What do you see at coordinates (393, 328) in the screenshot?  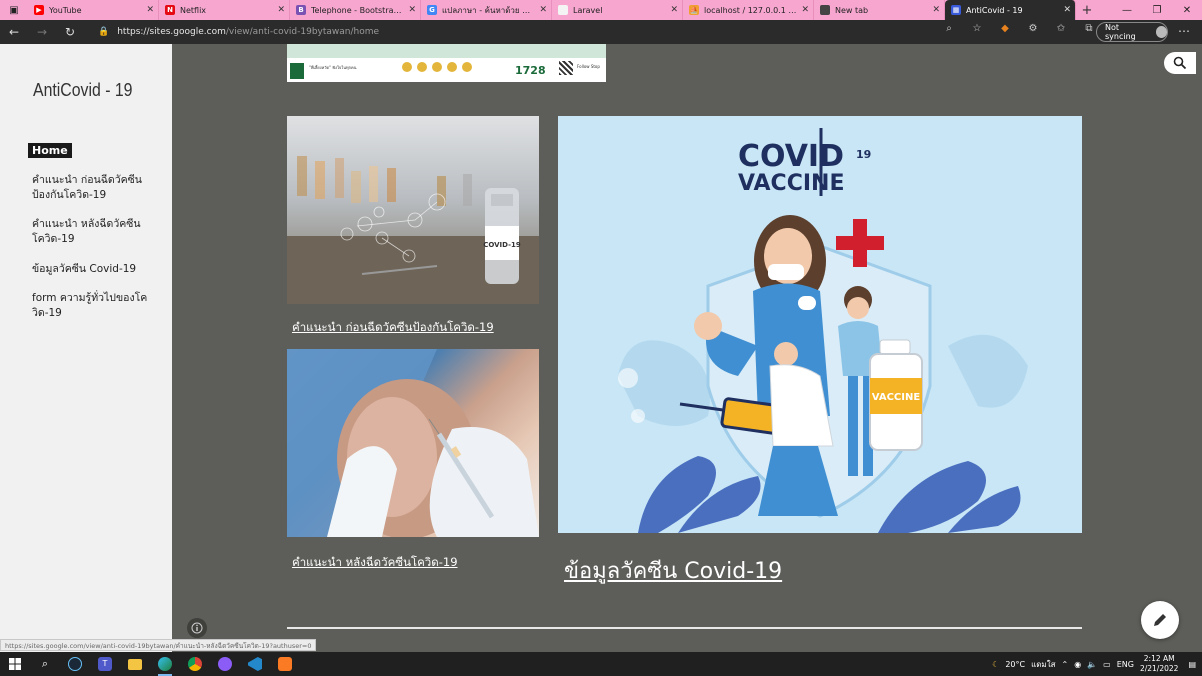 I see `card1-caption-link: คำแนะนำ ก่อนฉีดวัคซีนป้องกันโควิด-19` at bounding box center [393, 328].